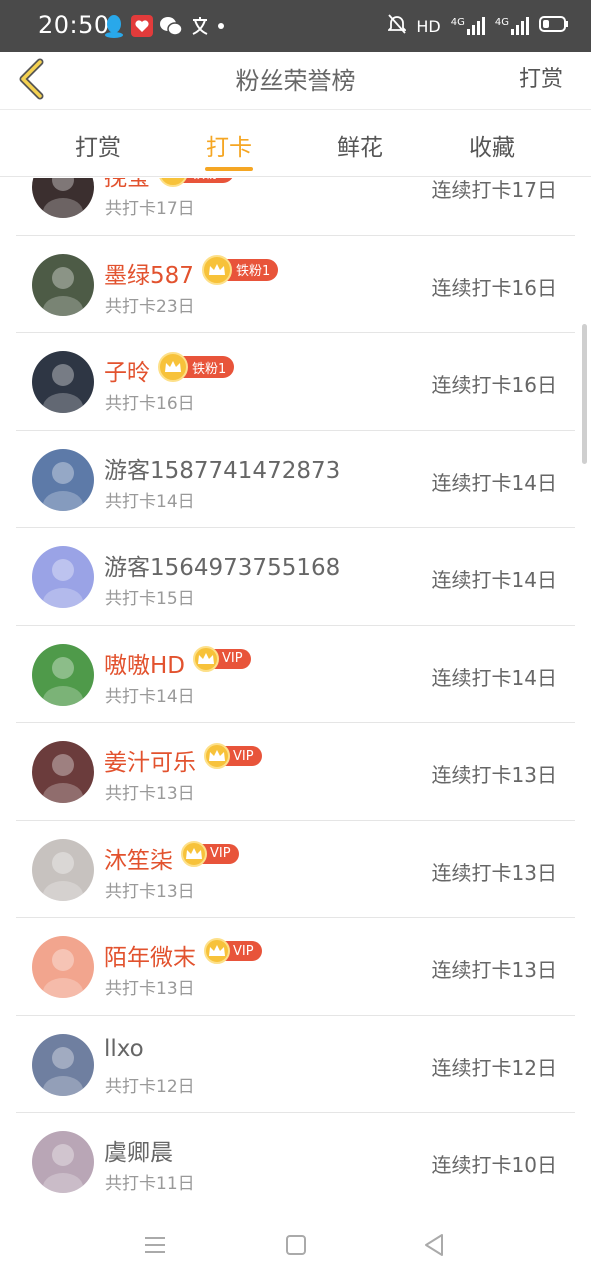 This screenshot has width=591, height=1280. Describe the element at coordinates (295, 1160) in the screenshot. I see `list-item: 虞卿晨共打卡11日 连续打卡10日` at that location.